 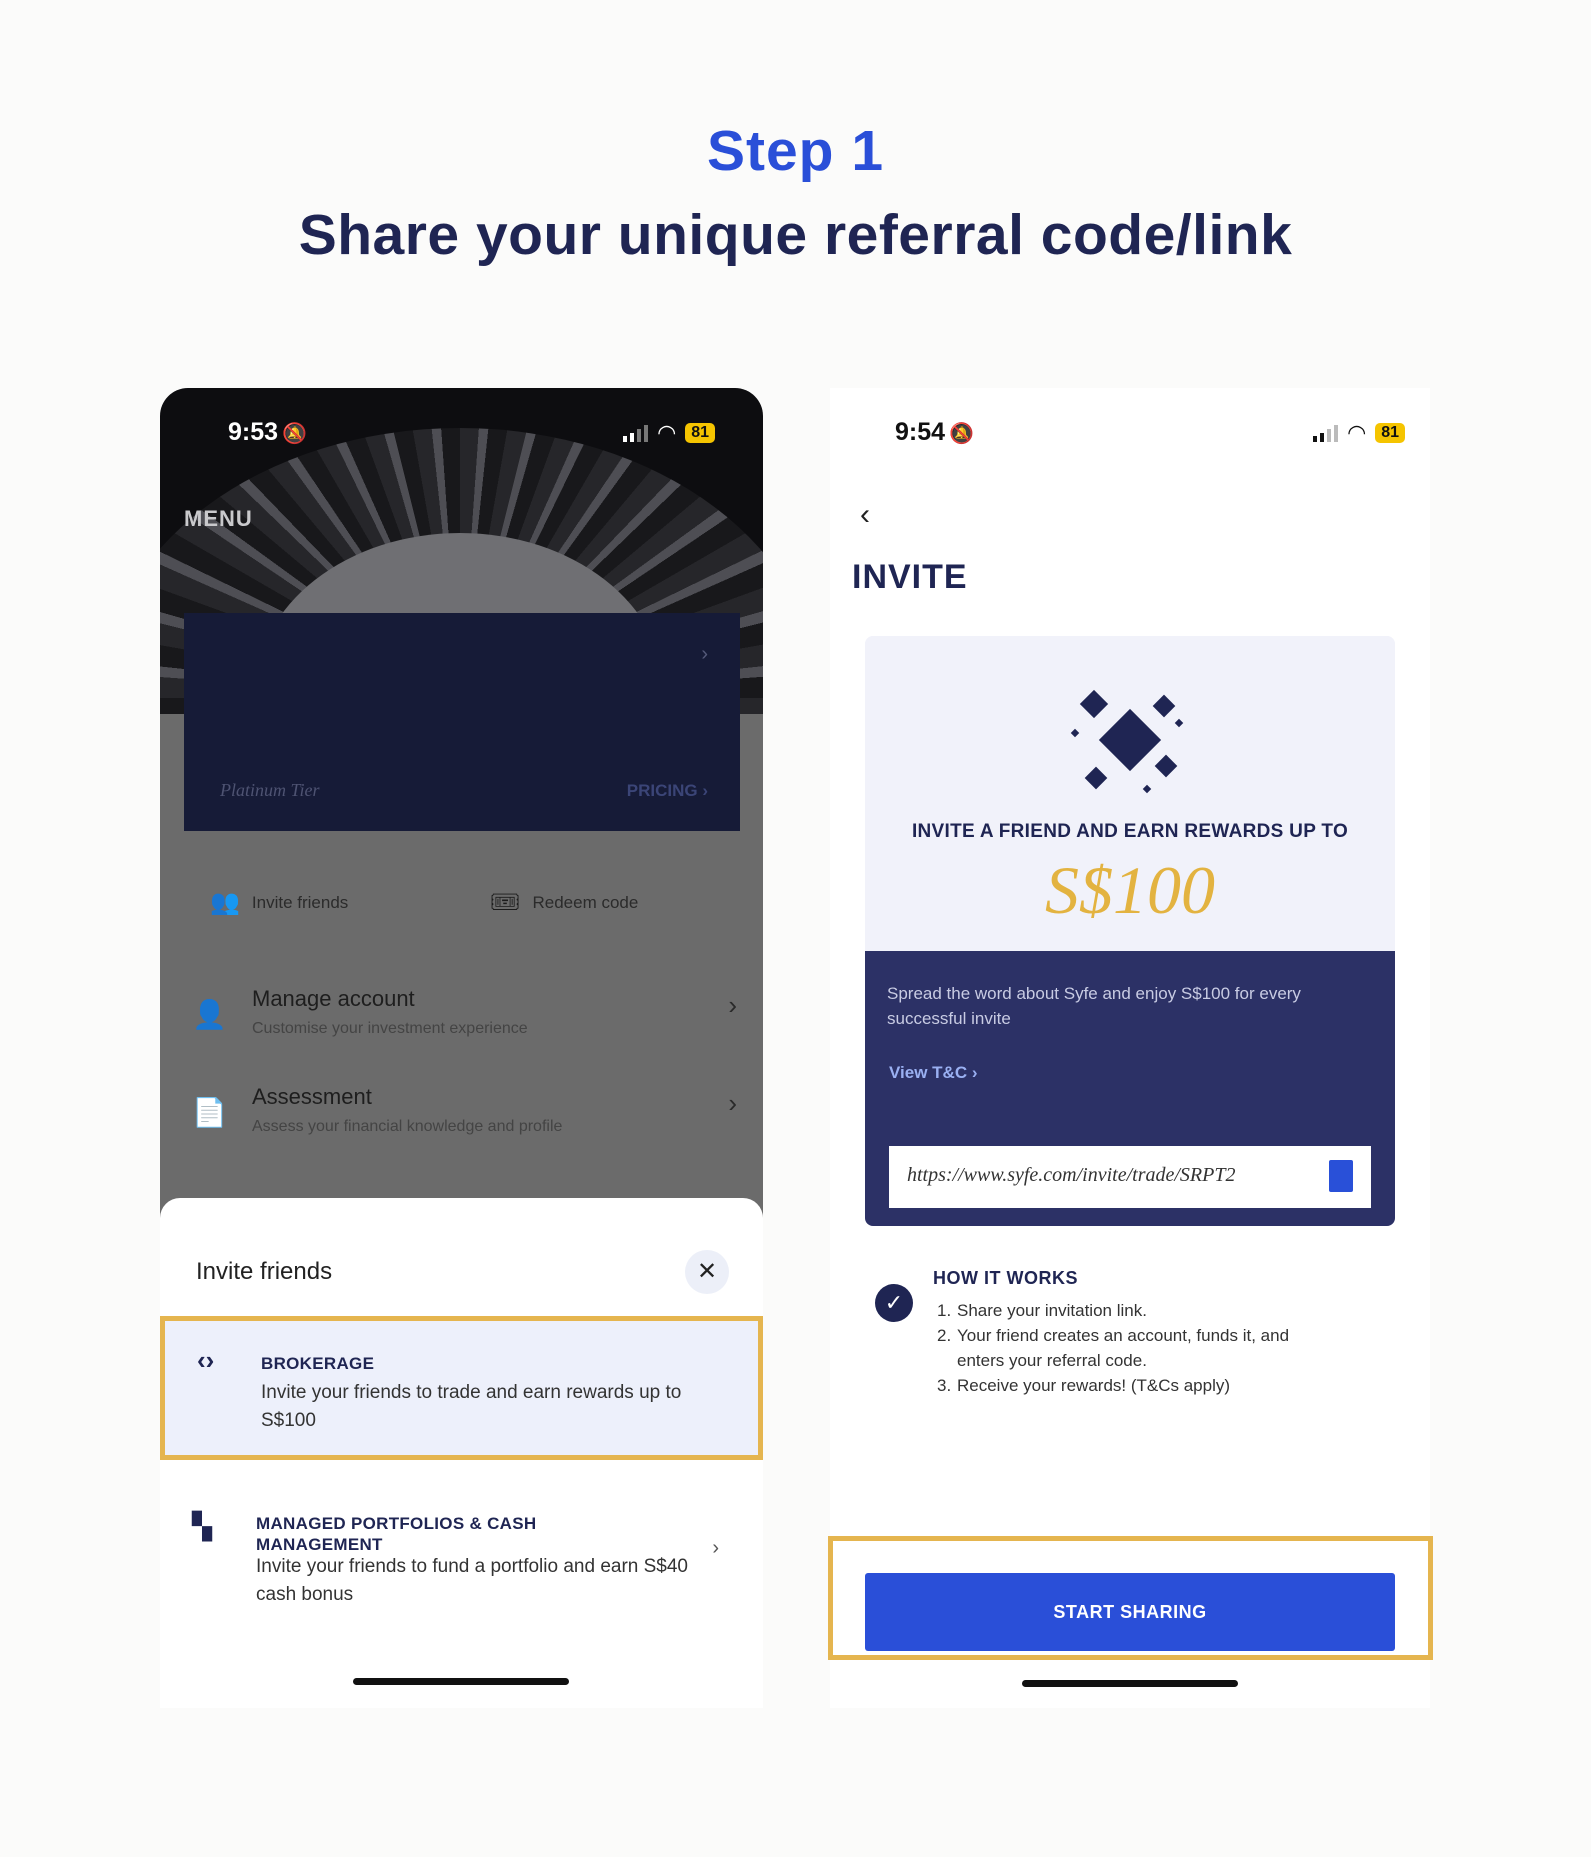 I want to click on menu-label: MENU, so click(x=218, y=518).